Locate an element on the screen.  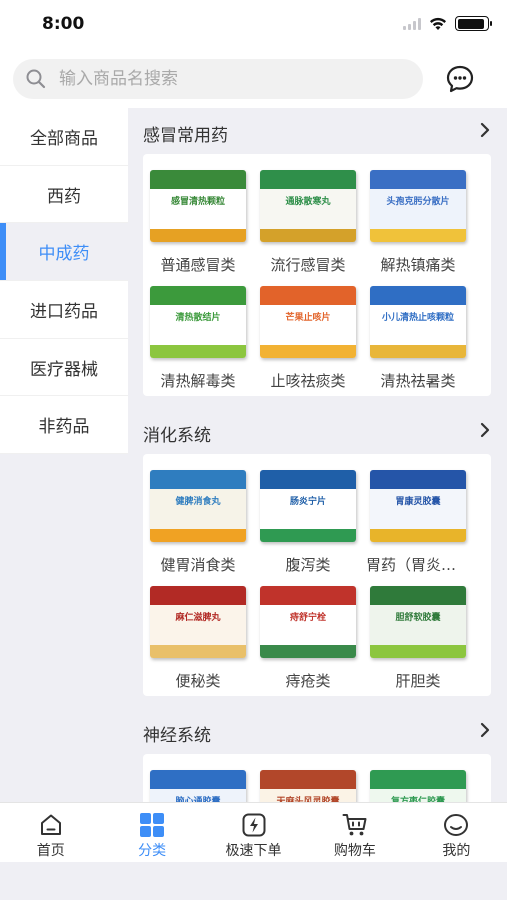
search-input is located at coordinates (224, 79).